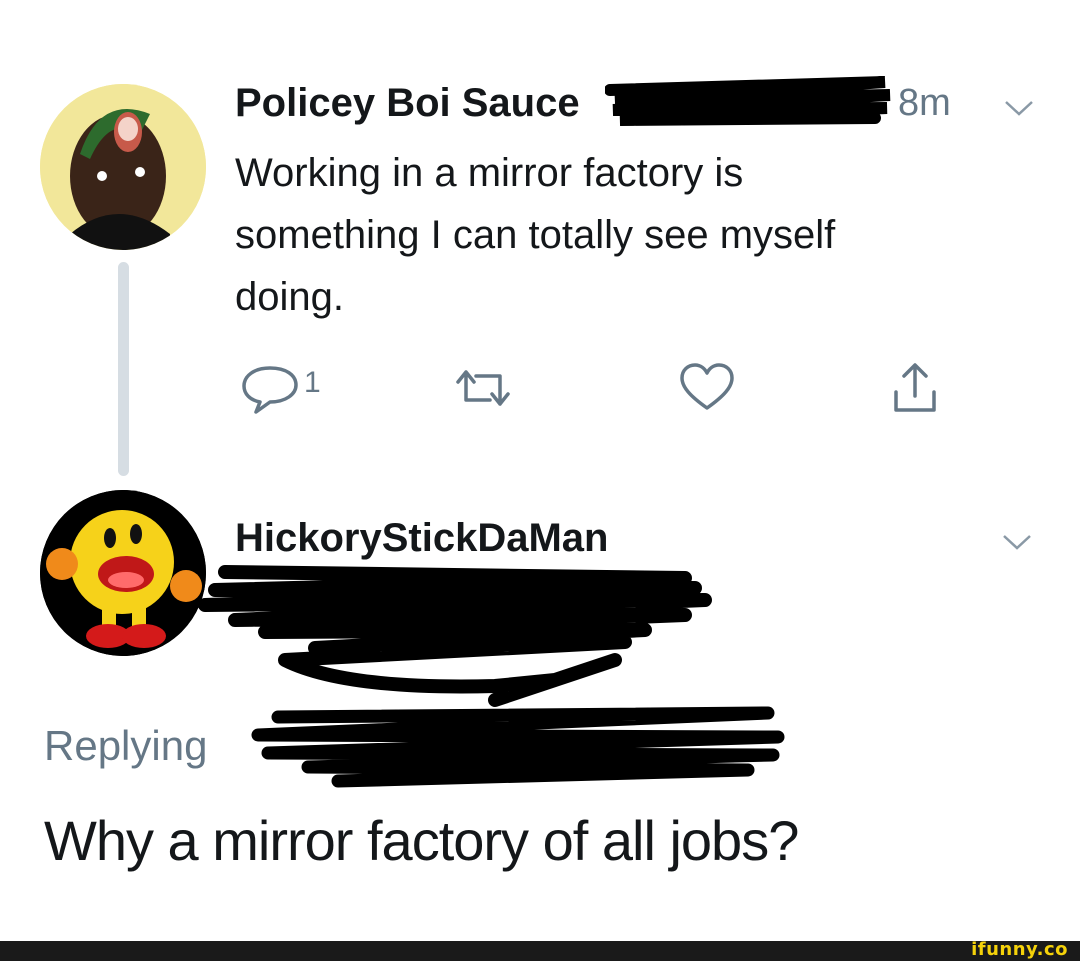 This screenshot has height=961, width=1080. What do you see at coordinates (312, 382) in the screenshot?
I see `tweet1-reply-count: 1` at bounding box center [312, 382].